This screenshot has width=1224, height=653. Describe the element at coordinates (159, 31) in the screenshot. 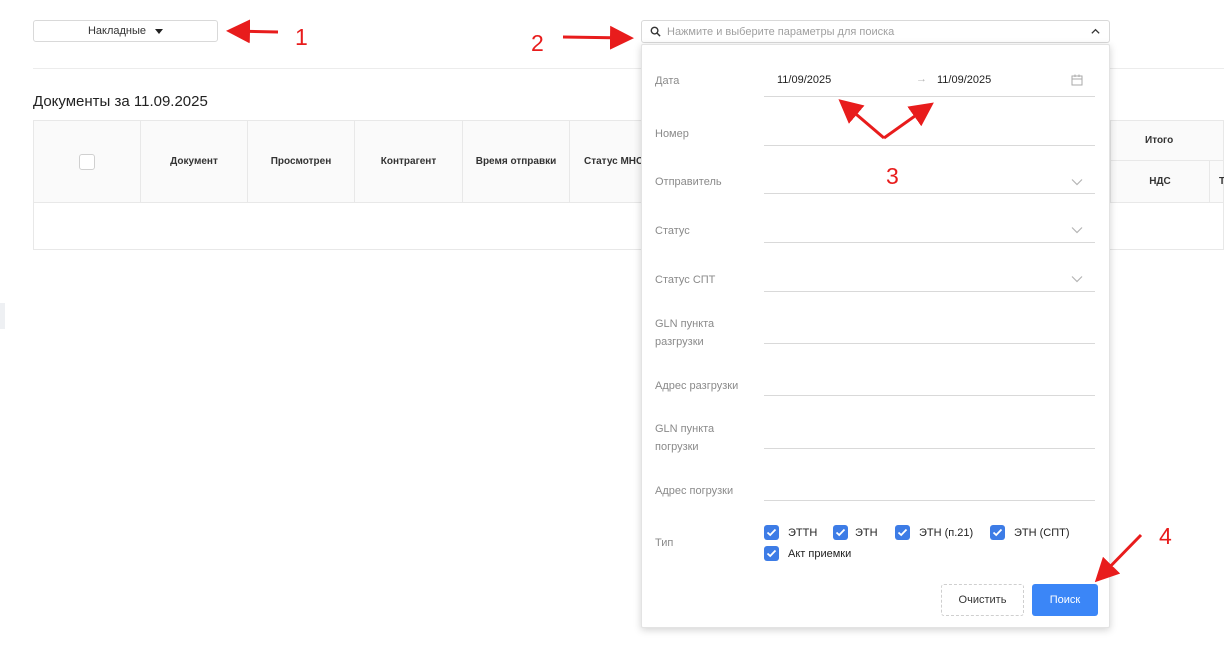

I see `caret-down-icon` at that location.